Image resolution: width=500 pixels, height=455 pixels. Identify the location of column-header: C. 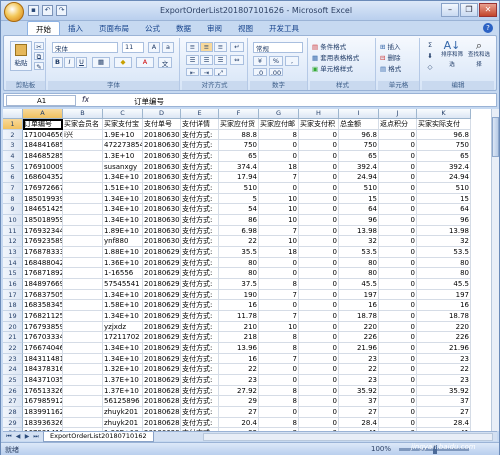
(123, 114).